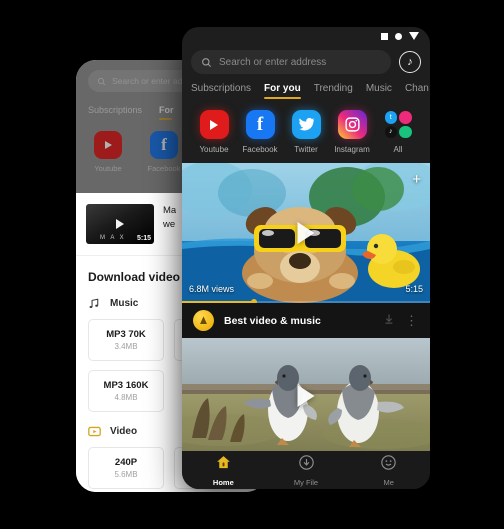  What do you see at coordinates (124, 303) in the screenshot?
I see `sheet-section-label: Music` at bounding box center [124, 303].